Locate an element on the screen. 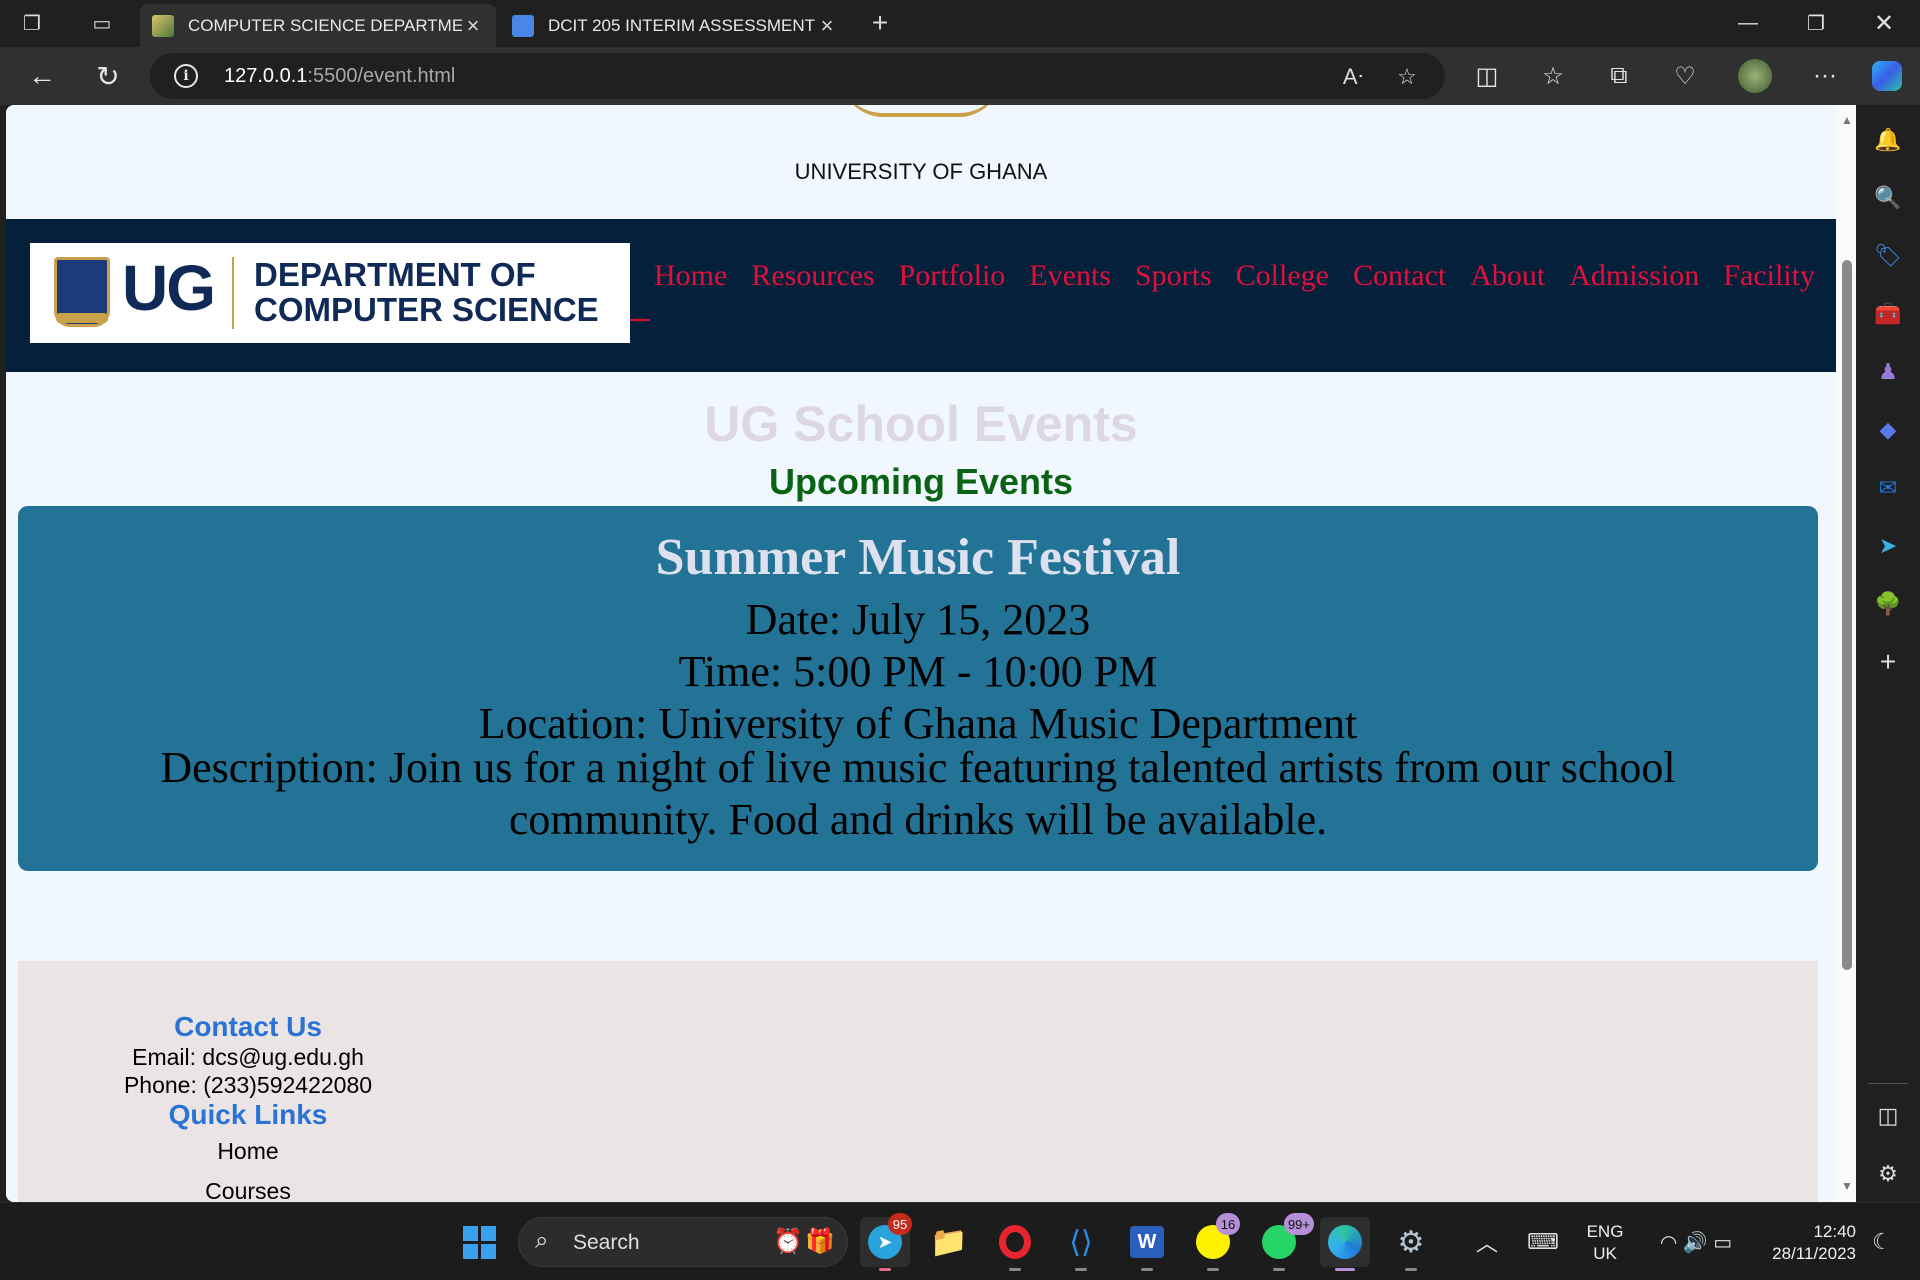  nav-link-facility: Facility is located at coordinates (1769, 276).